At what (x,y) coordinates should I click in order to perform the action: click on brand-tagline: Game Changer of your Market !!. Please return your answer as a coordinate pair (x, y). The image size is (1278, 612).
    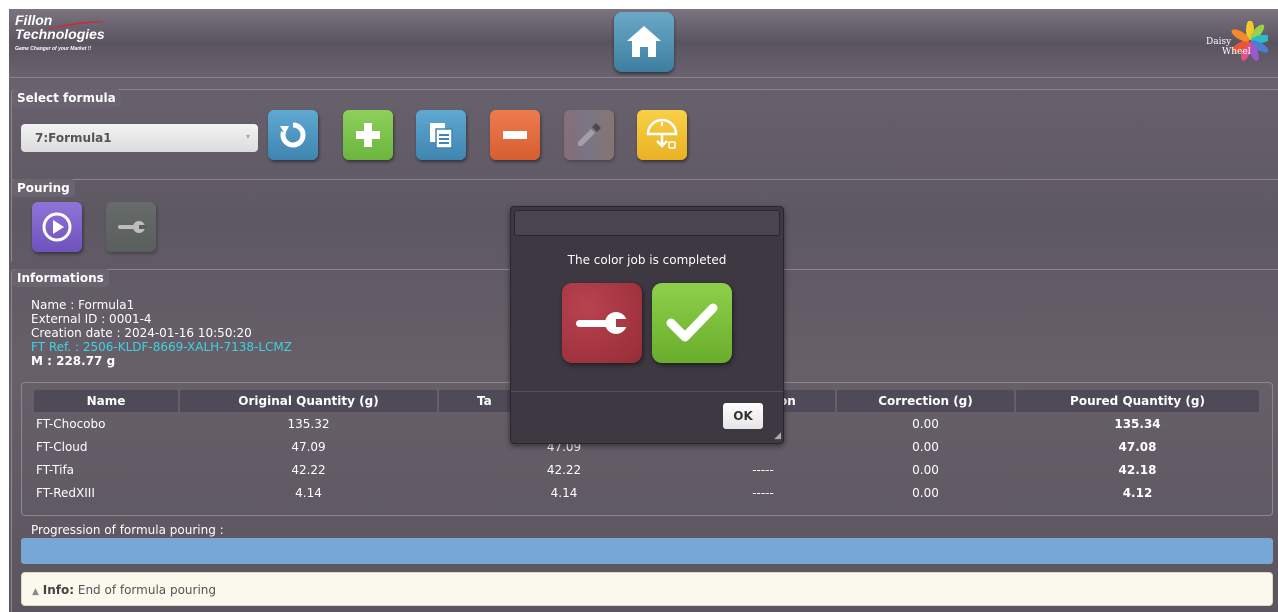
    Looking at the image, I should click on (53, 49).